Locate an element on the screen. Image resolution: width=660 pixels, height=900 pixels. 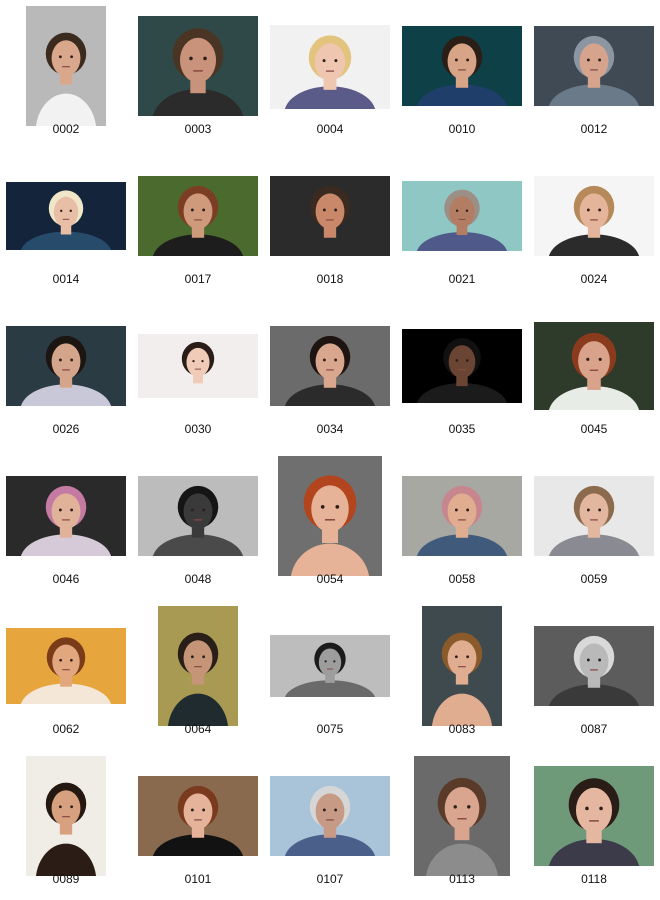
image-caption: 0035 is located at coordinates (462, 429).